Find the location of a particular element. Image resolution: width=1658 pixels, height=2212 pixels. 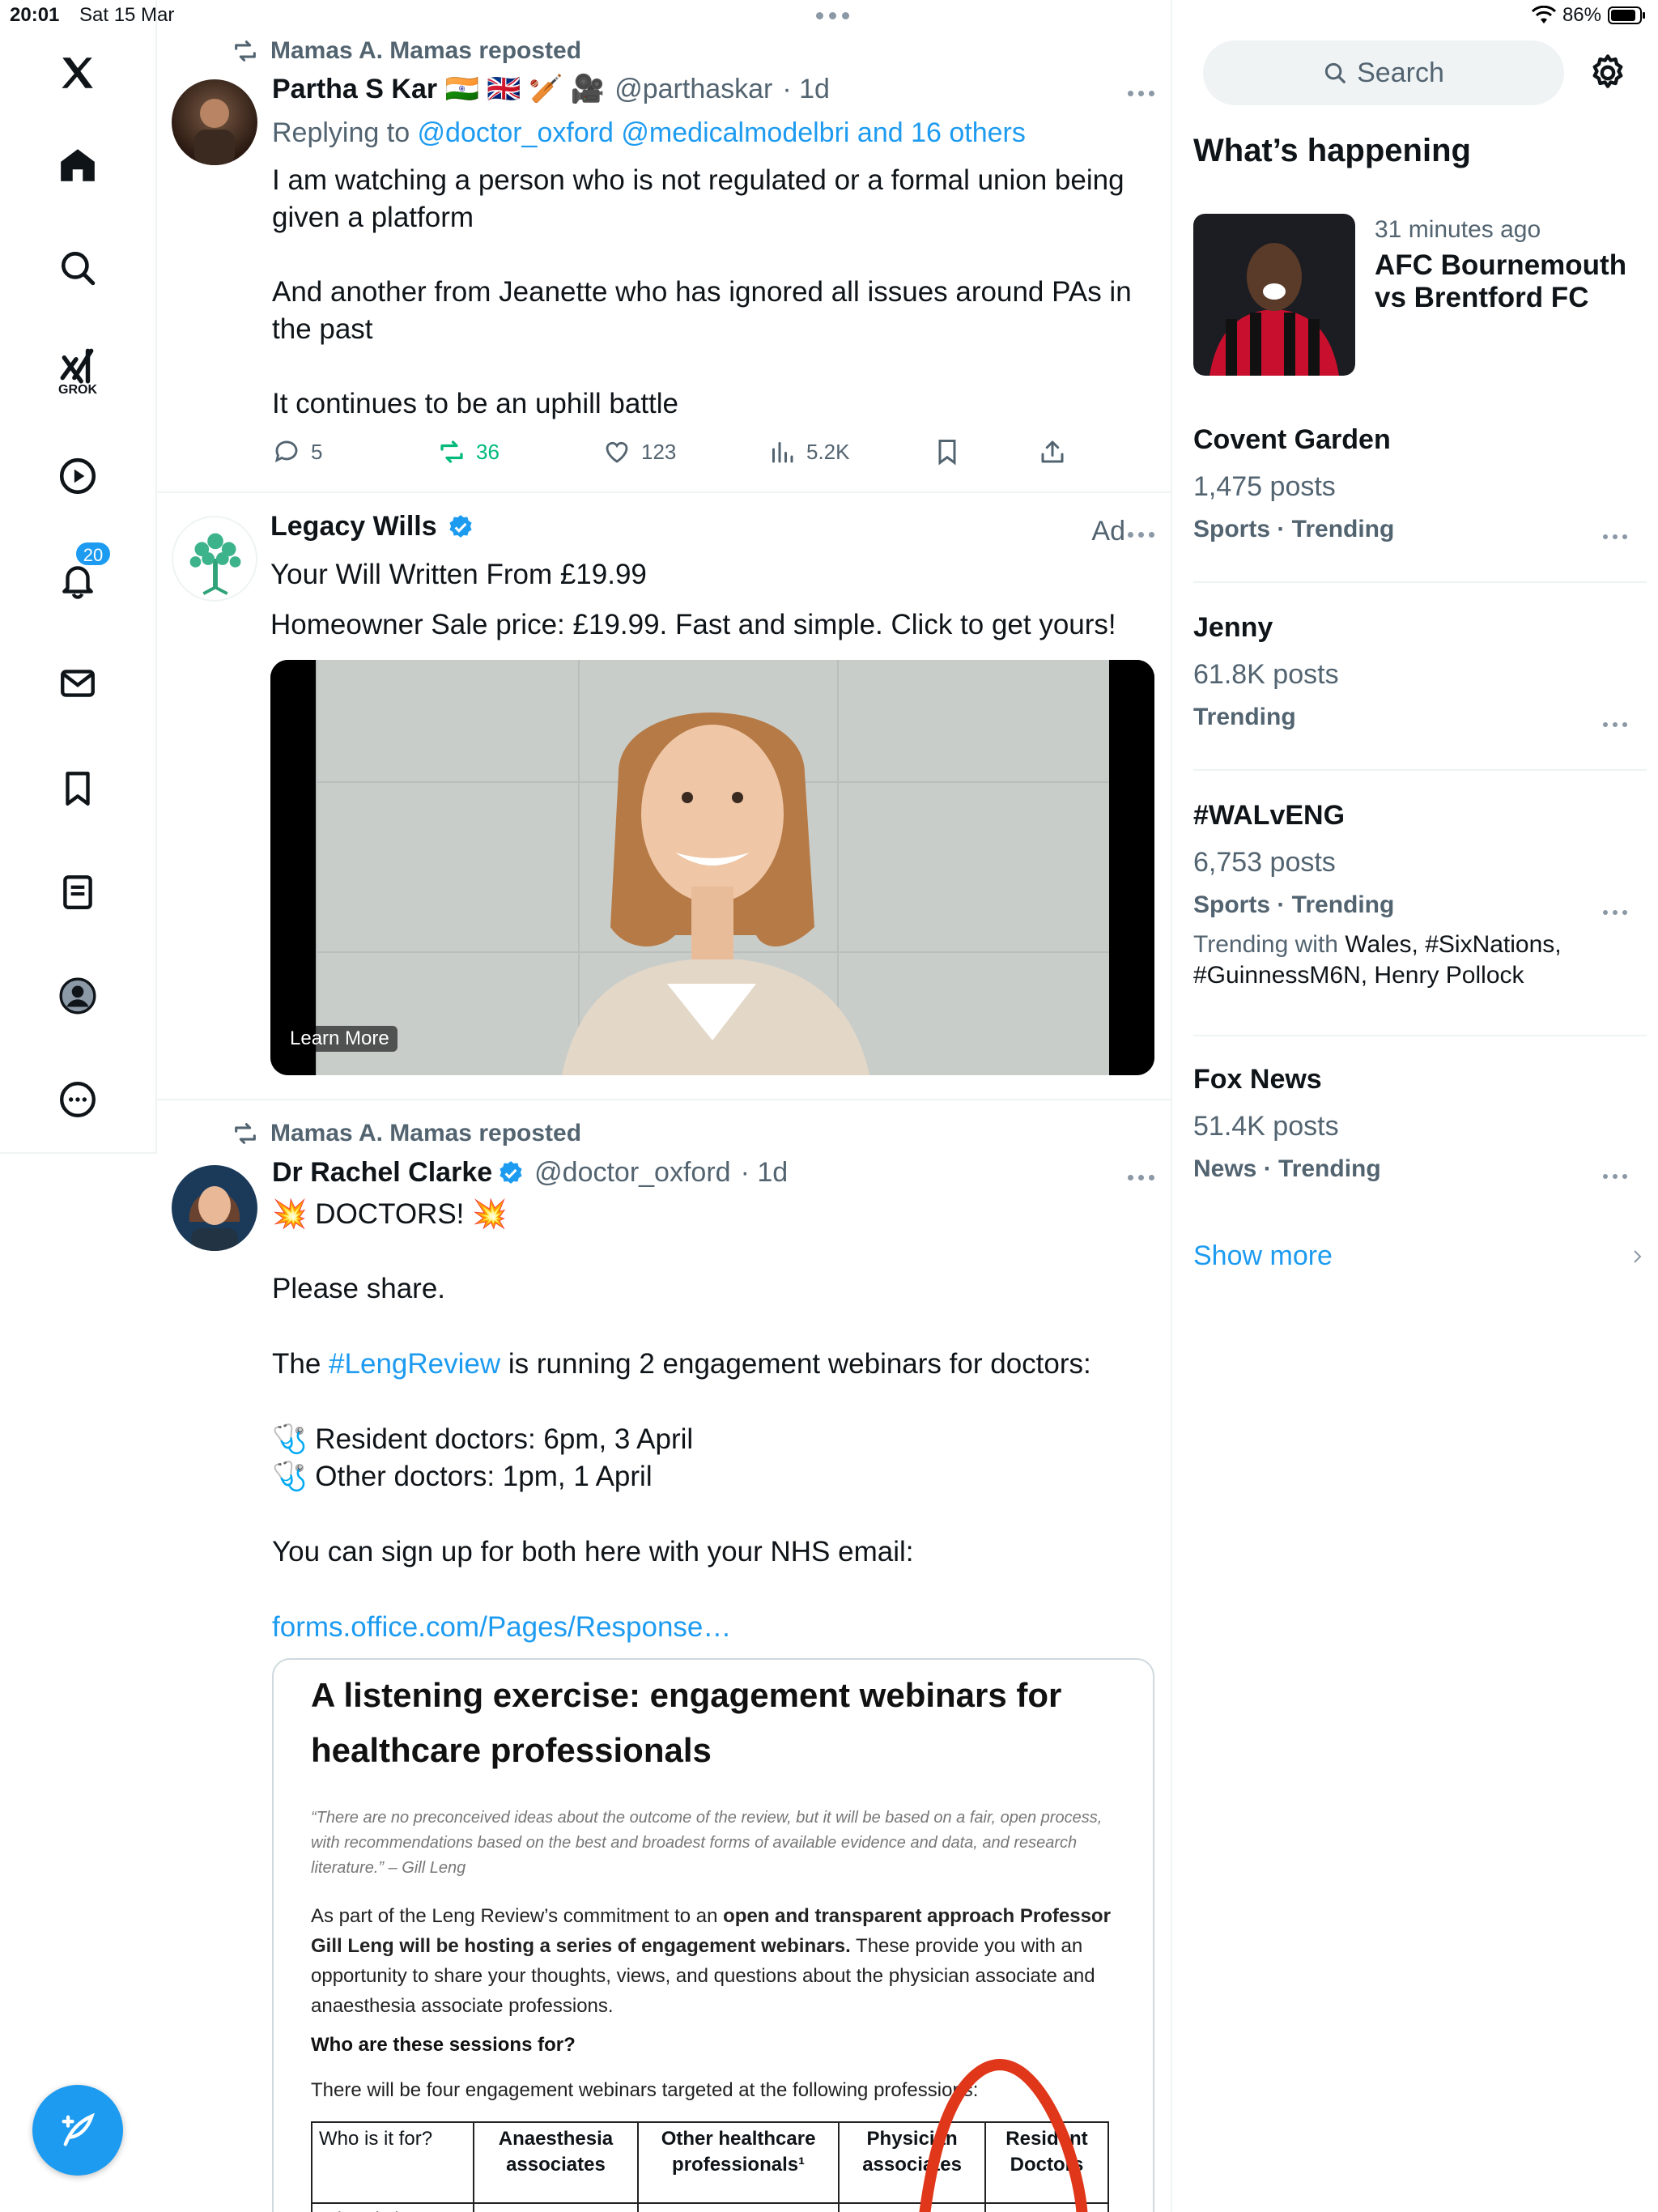

reply-count: 5 is located at coordinates (317, 451).